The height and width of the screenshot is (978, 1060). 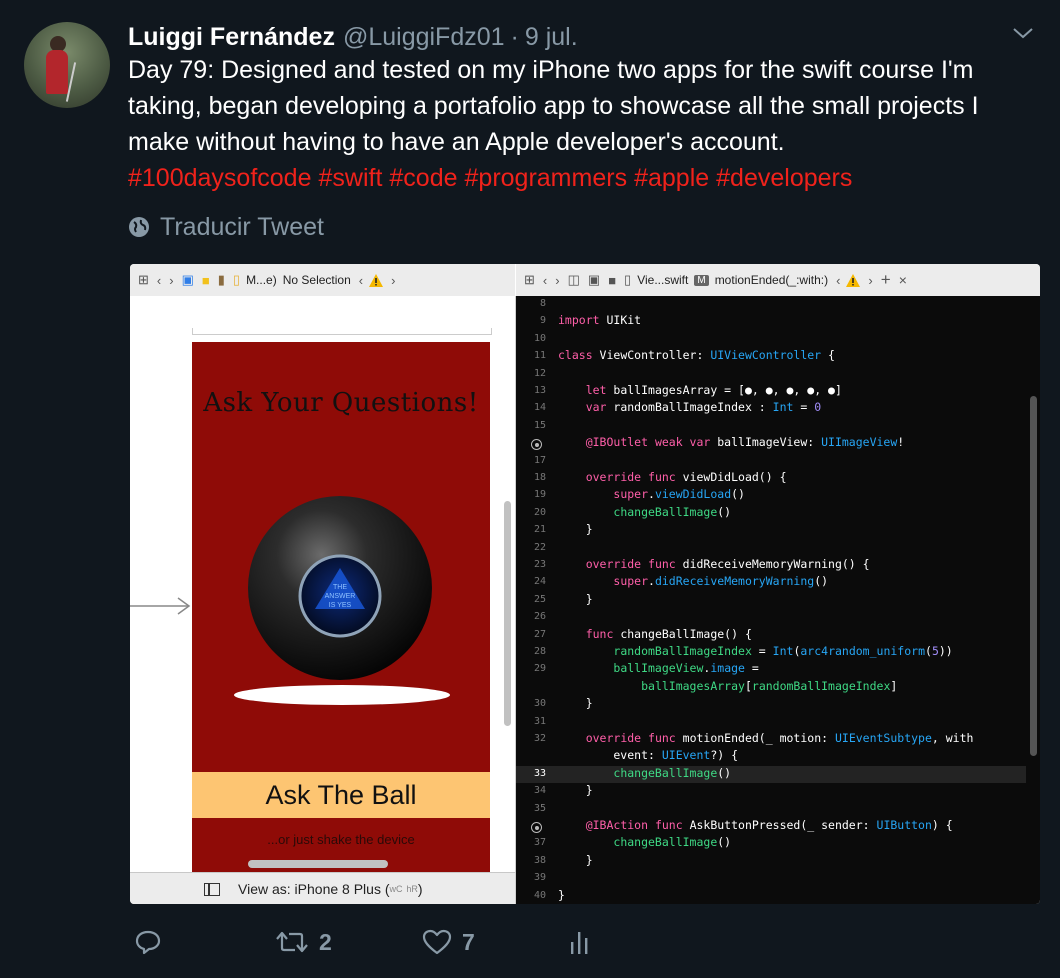 I want to click on sidebar-toggle-icon, so click(x=212, y=889).